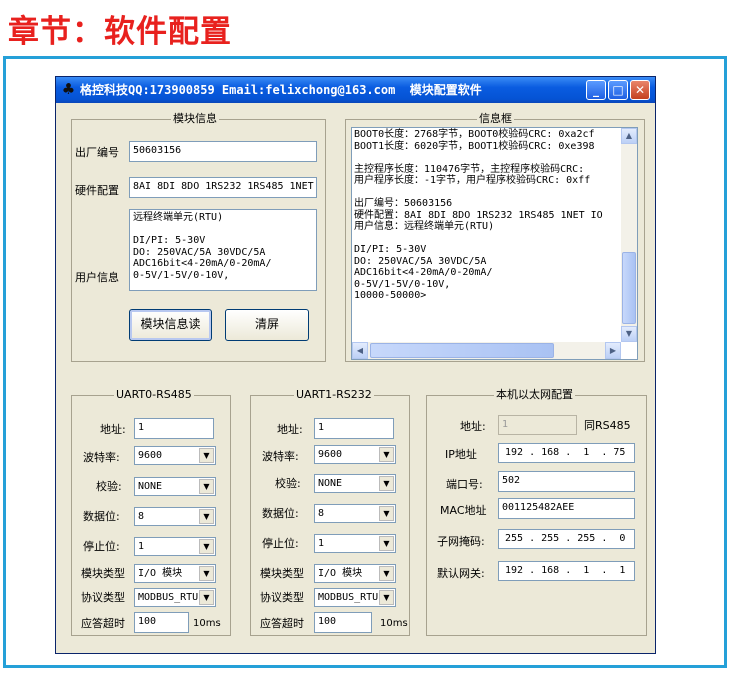 Image resolution: width=738 pixels, height=678 pixels. Describe the element at coordinates (223, 151) in the screenshot. I see `serial-number-field: 50603156` at that location.